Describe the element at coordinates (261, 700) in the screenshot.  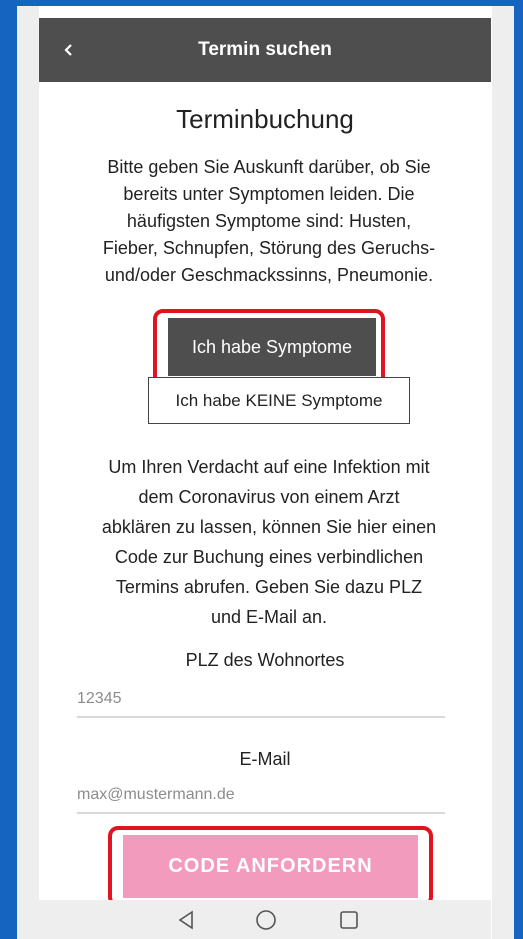
I see `plz-field` at that location.